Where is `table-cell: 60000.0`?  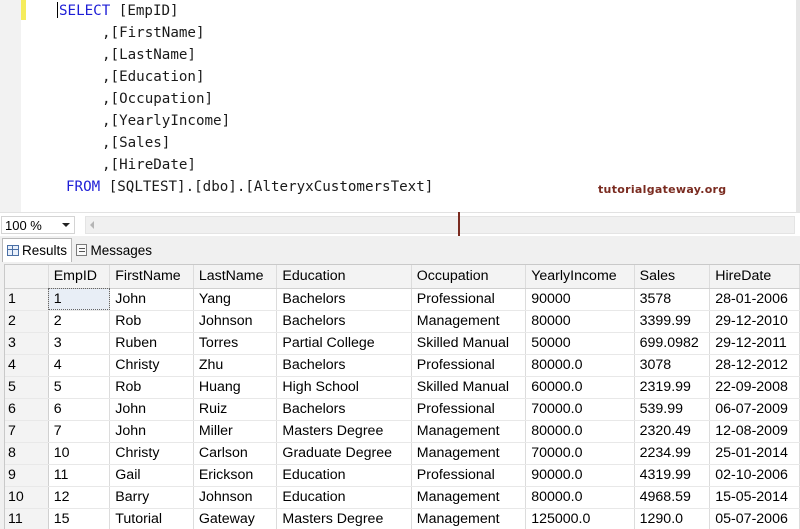
table-cell: 60000.0 is located at coordinates (580, 387).